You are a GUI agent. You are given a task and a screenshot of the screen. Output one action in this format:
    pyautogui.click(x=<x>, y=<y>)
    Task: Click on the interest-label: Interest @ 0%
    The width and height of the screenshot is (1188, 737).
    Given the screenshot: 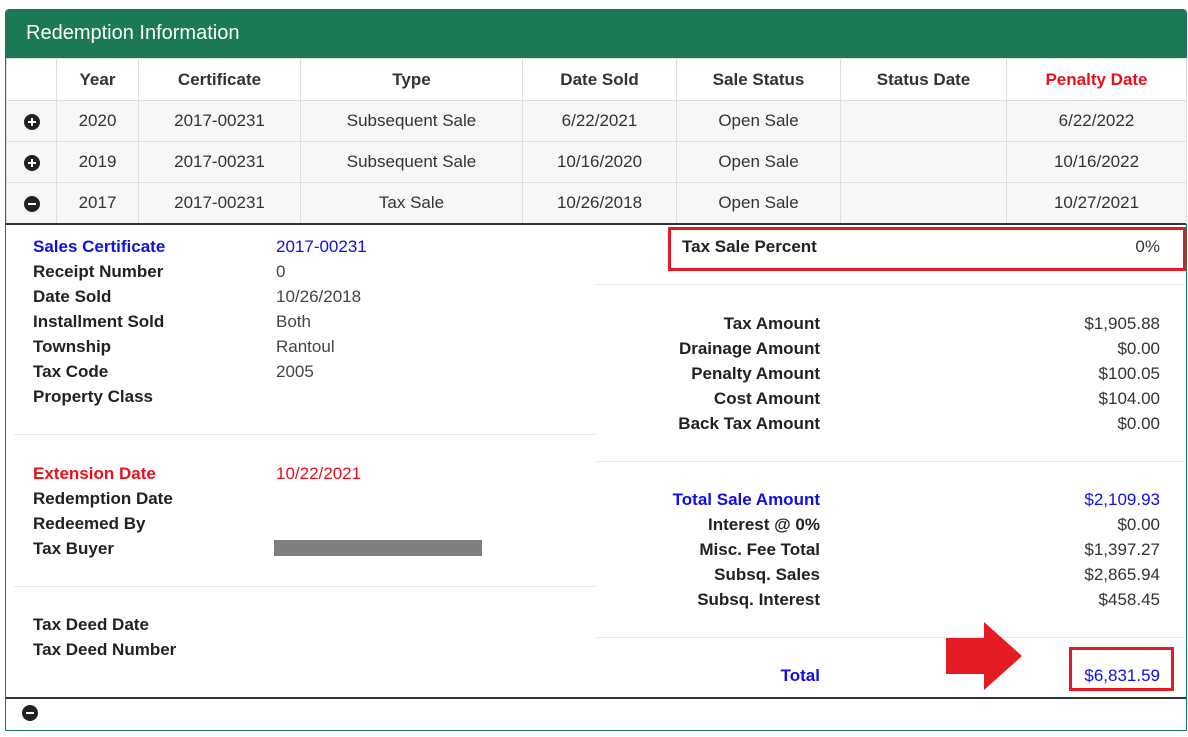 What is the action you would take?
    pyautogui.click(x=763, y=524)
    